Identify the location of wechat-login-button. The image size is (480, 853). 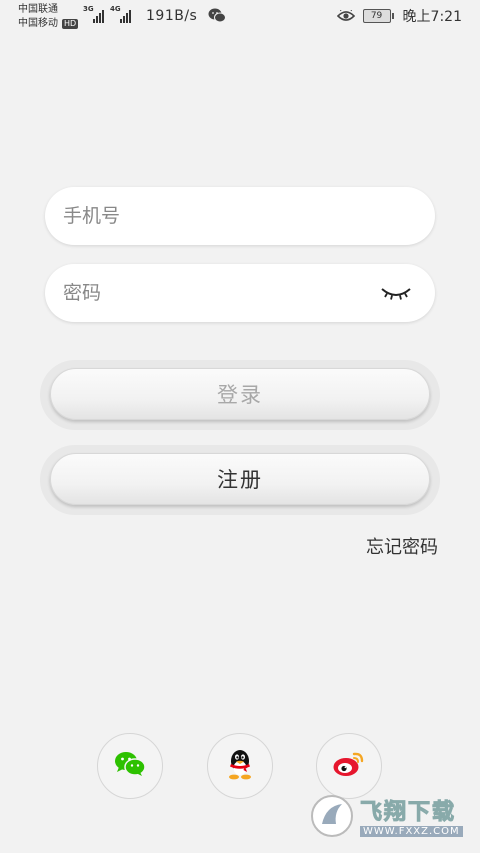
(130, 766).